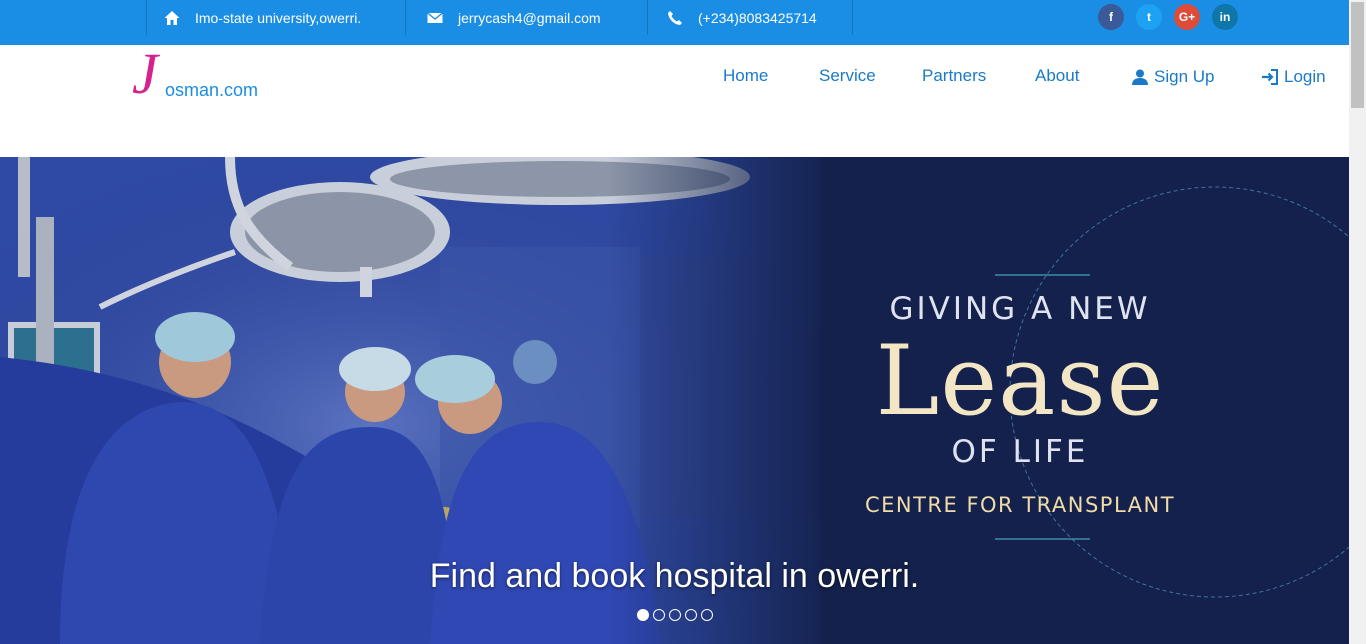  Describe the element at coordinates (745, 76) in the screenshot. I see `nav-home: Home` at that location.